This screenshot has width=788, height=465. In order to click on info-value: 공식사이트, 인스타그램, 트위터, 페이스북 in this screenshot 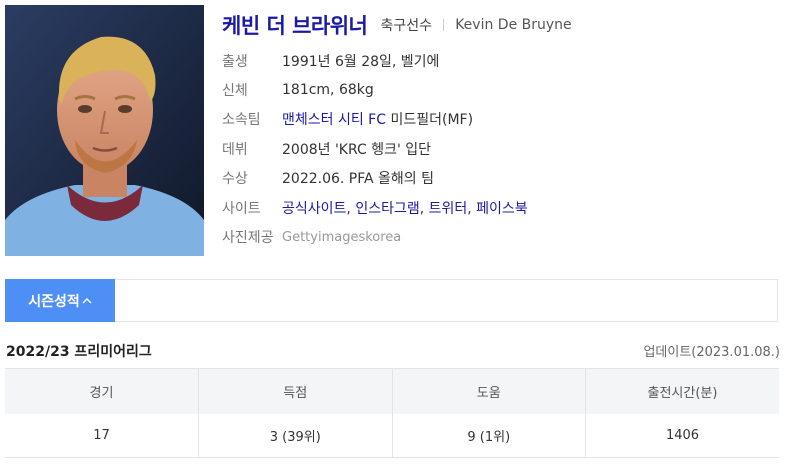, I will do `click(405, 208)`.